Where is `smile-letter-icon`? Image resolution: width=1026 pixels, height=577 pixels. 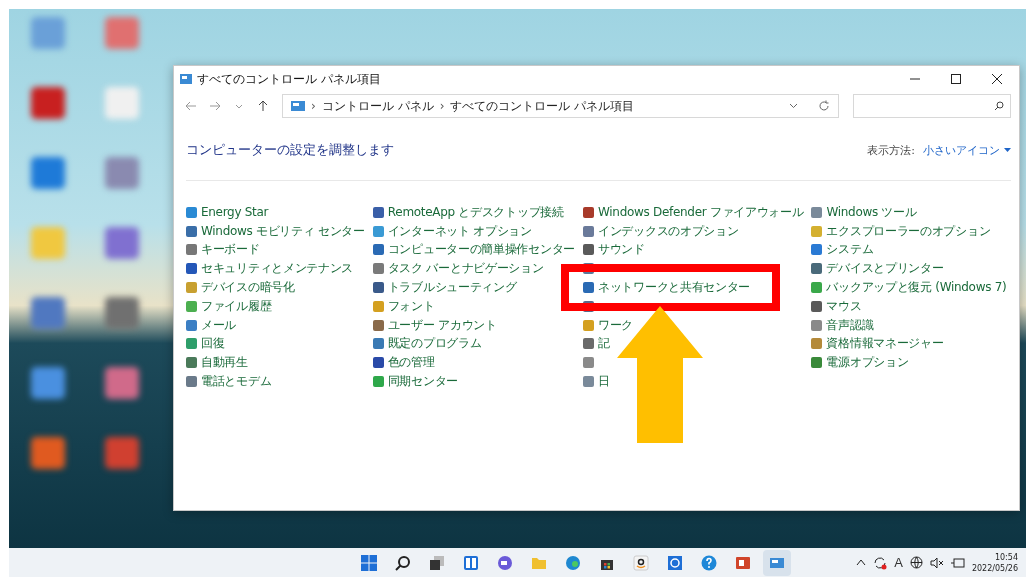 smile-letter-icon is located at coordinates (640, 562).